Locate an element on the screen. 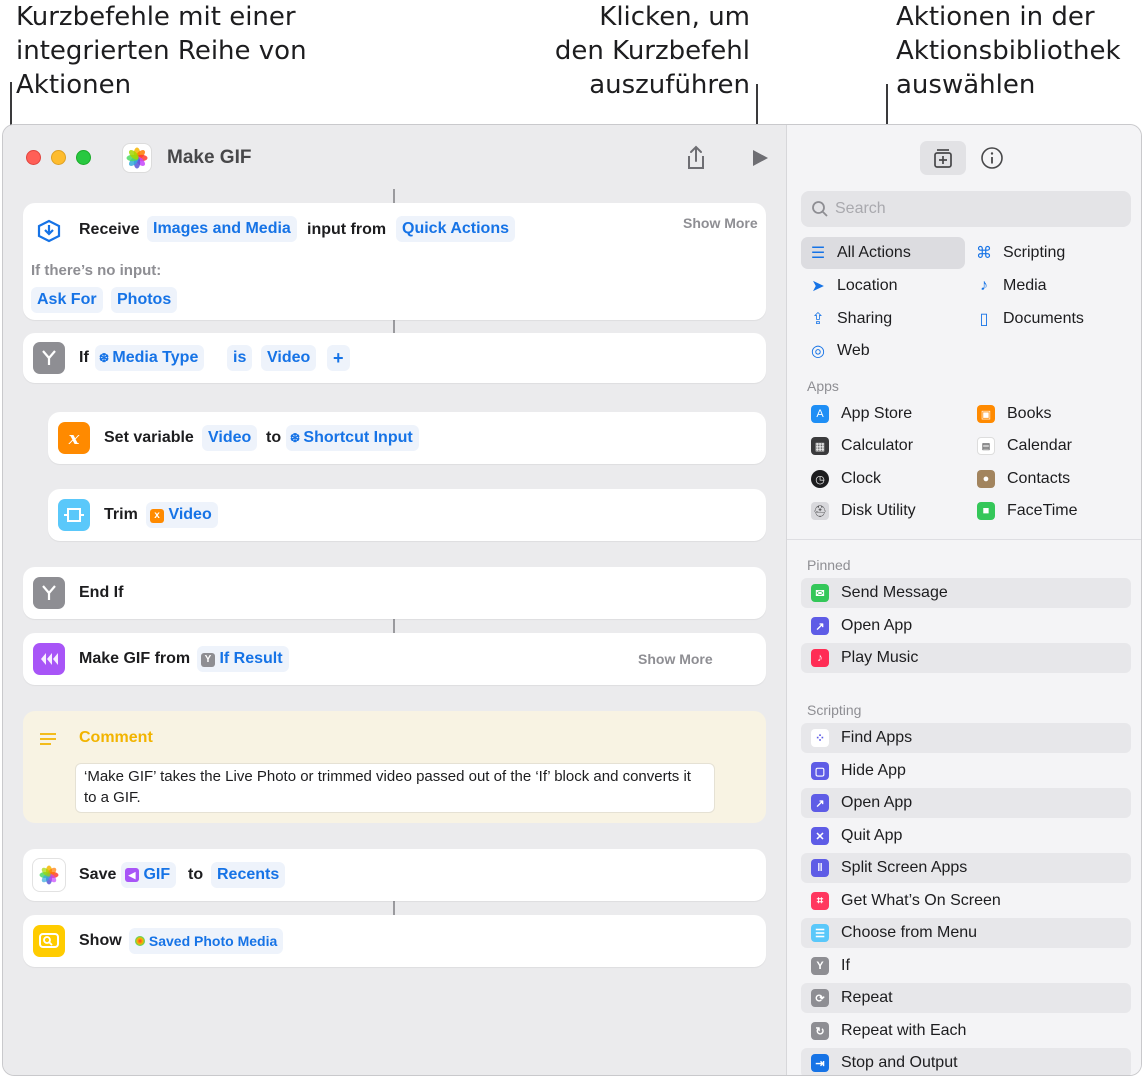 This screenshot has width=1144, height=1080. action-connector is located at coordinates (394, 626).